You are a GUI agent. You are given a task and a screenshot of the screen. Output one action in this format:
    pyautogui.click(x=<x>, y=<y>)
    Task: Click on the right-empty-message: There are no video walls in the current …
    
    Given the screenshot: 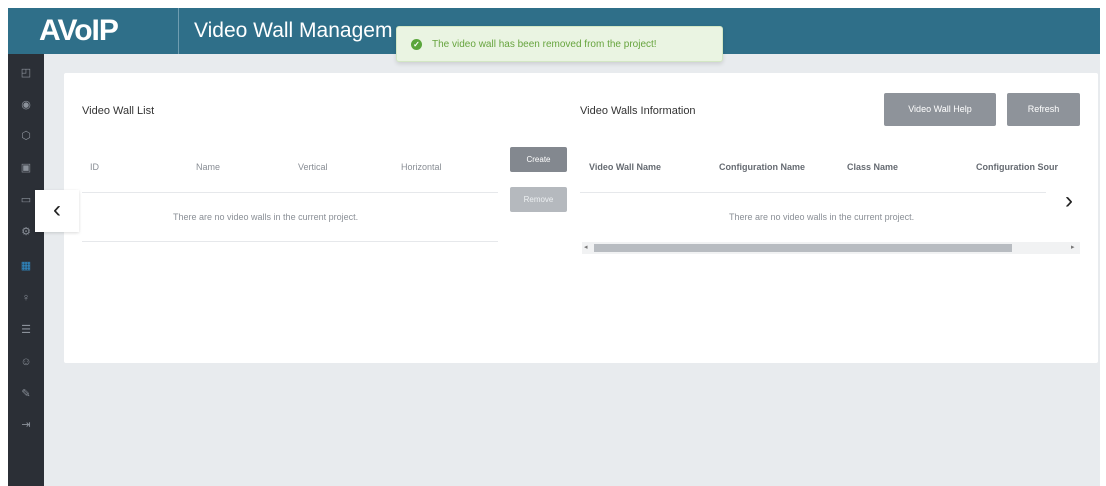 What is the action you would take?
    pyautogui.click(x=822, y=217)
    